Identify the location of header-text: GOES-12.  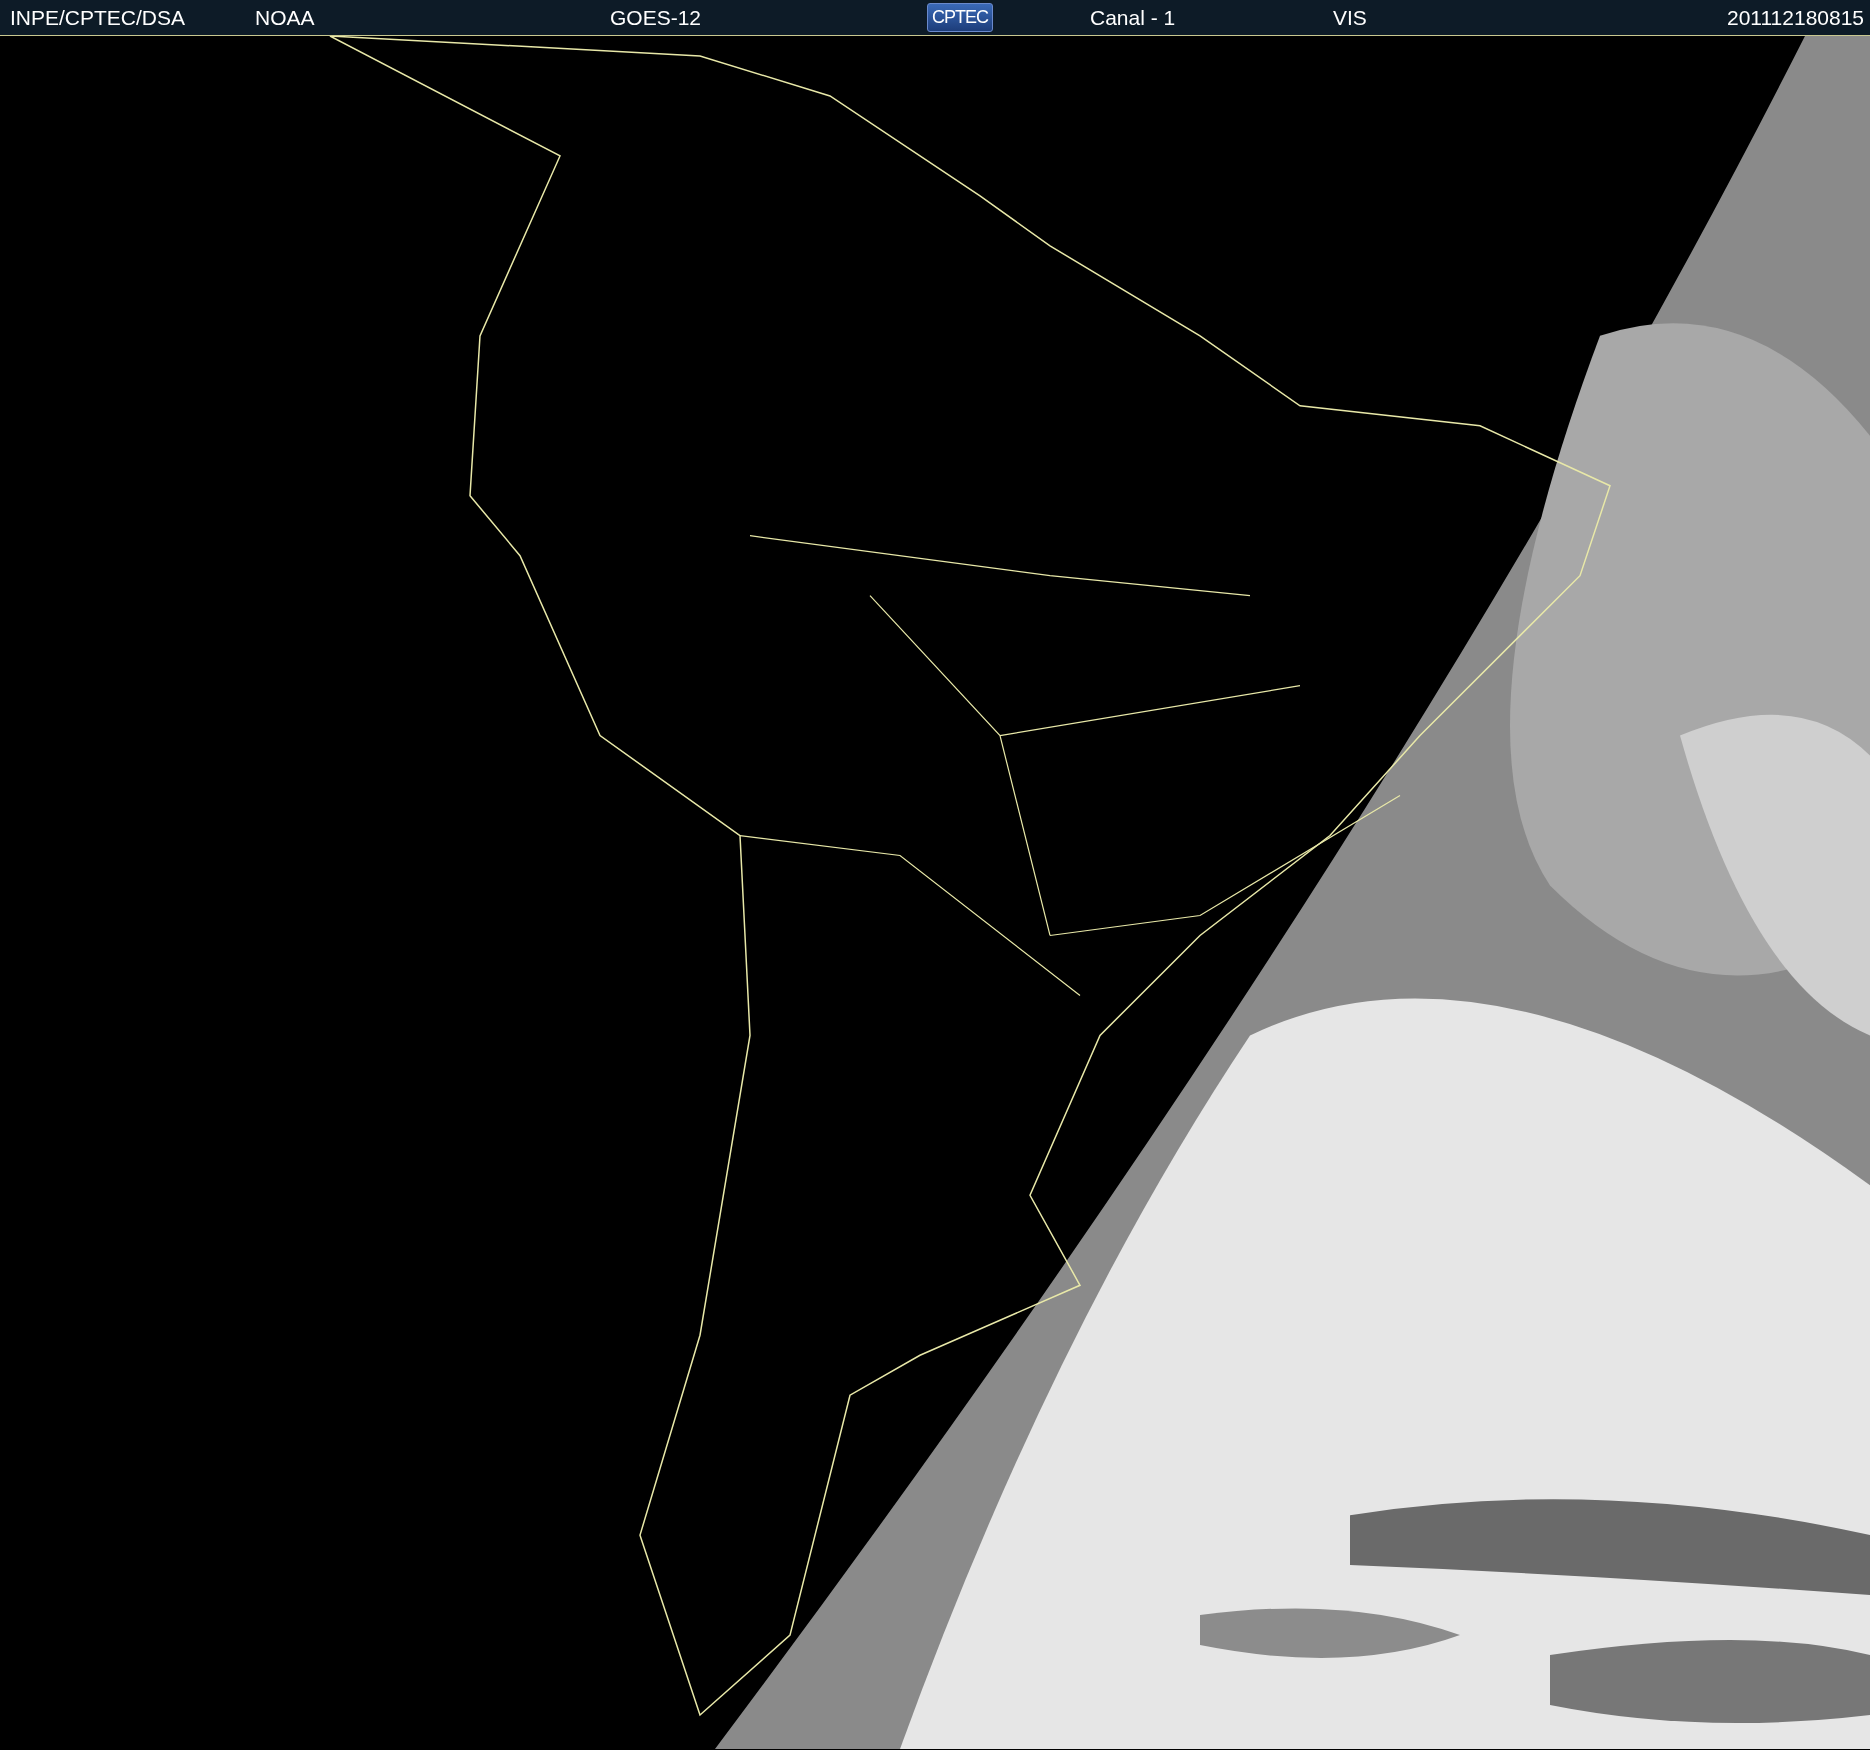
(656, 17).